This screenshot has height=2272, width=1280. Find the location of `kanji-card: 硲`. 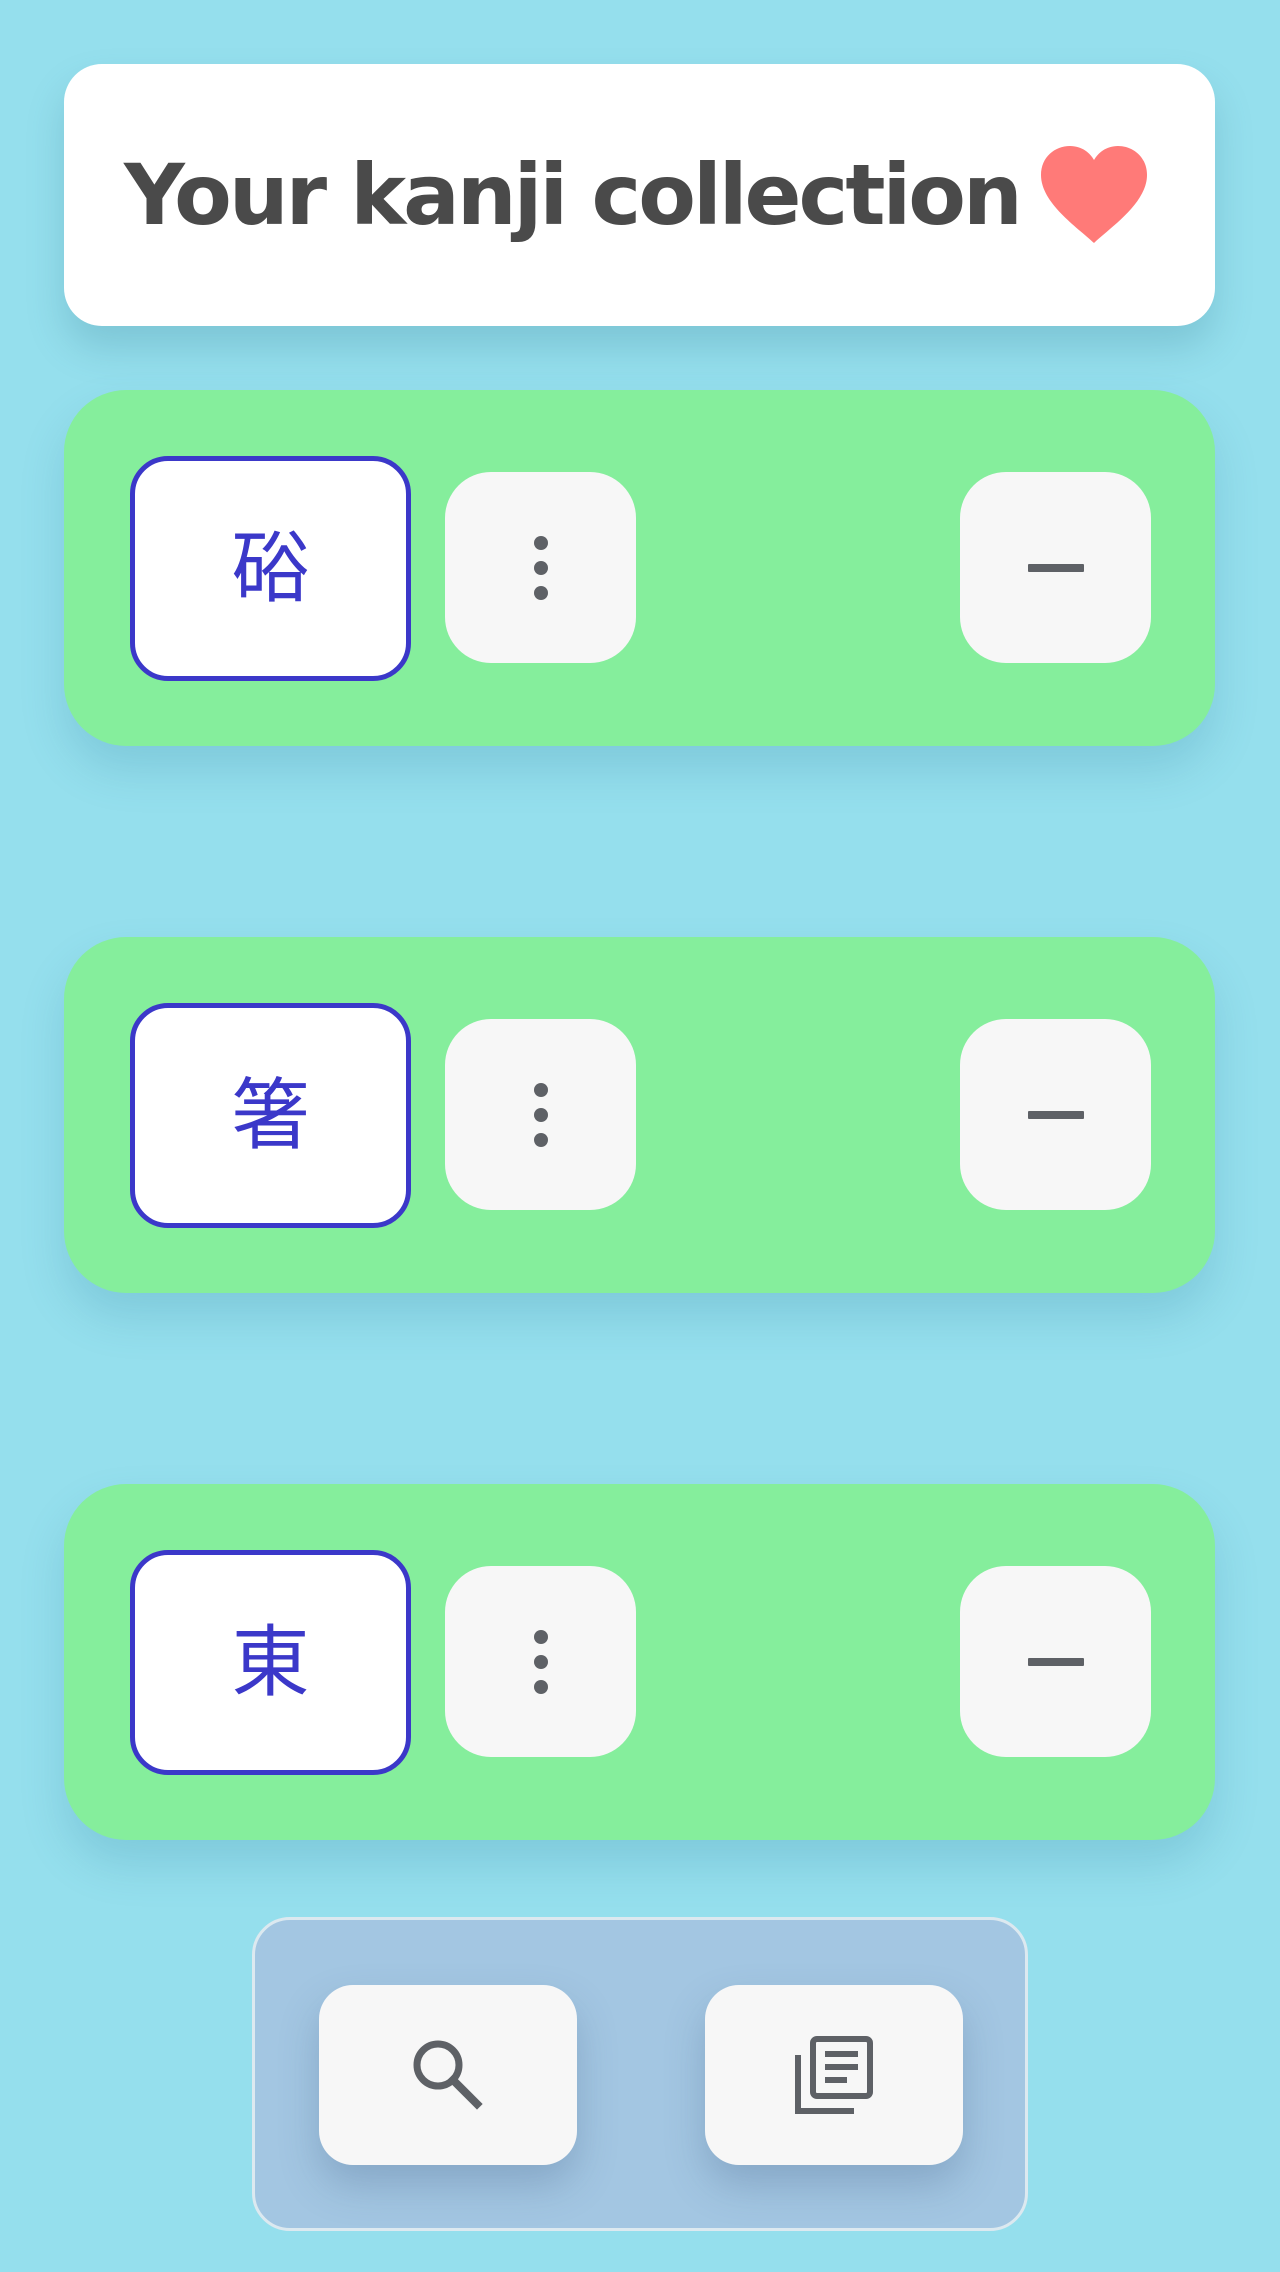

kanji-card: 硲 is located at coordinates (270, 568).